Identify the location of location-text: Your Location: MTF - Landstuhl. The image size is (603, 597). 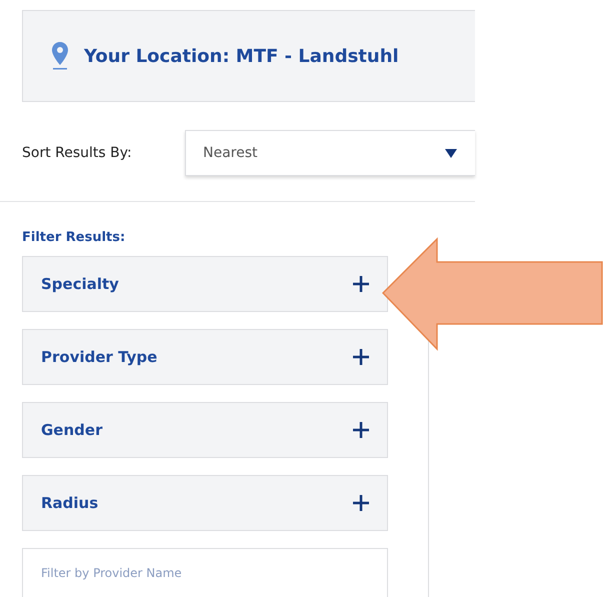
(241, 56).